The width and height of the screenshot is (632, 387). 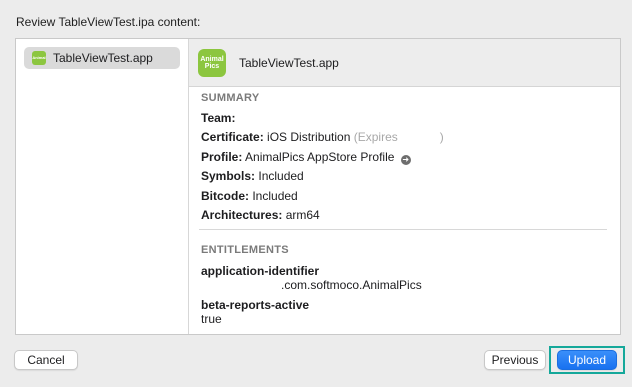 I want to click on bitcode-value: Included, so click(x=275, y=196).